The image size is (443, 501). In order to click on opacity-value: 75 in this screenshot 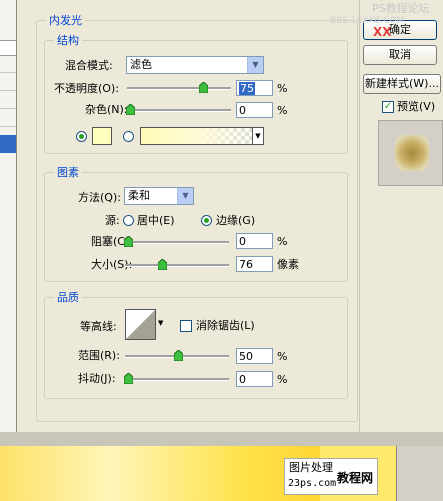, I will do `click(247, 88)`.